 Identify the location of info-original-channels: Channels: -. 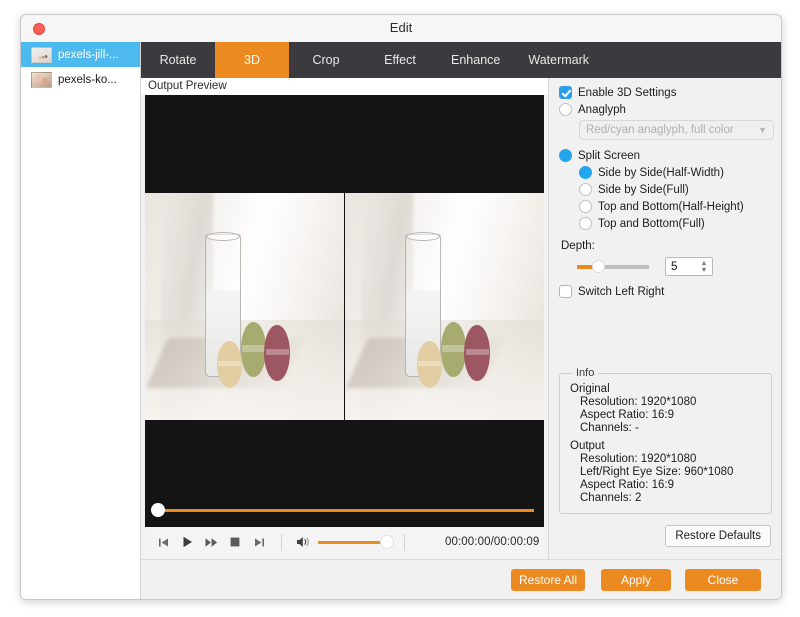
(609, 428).